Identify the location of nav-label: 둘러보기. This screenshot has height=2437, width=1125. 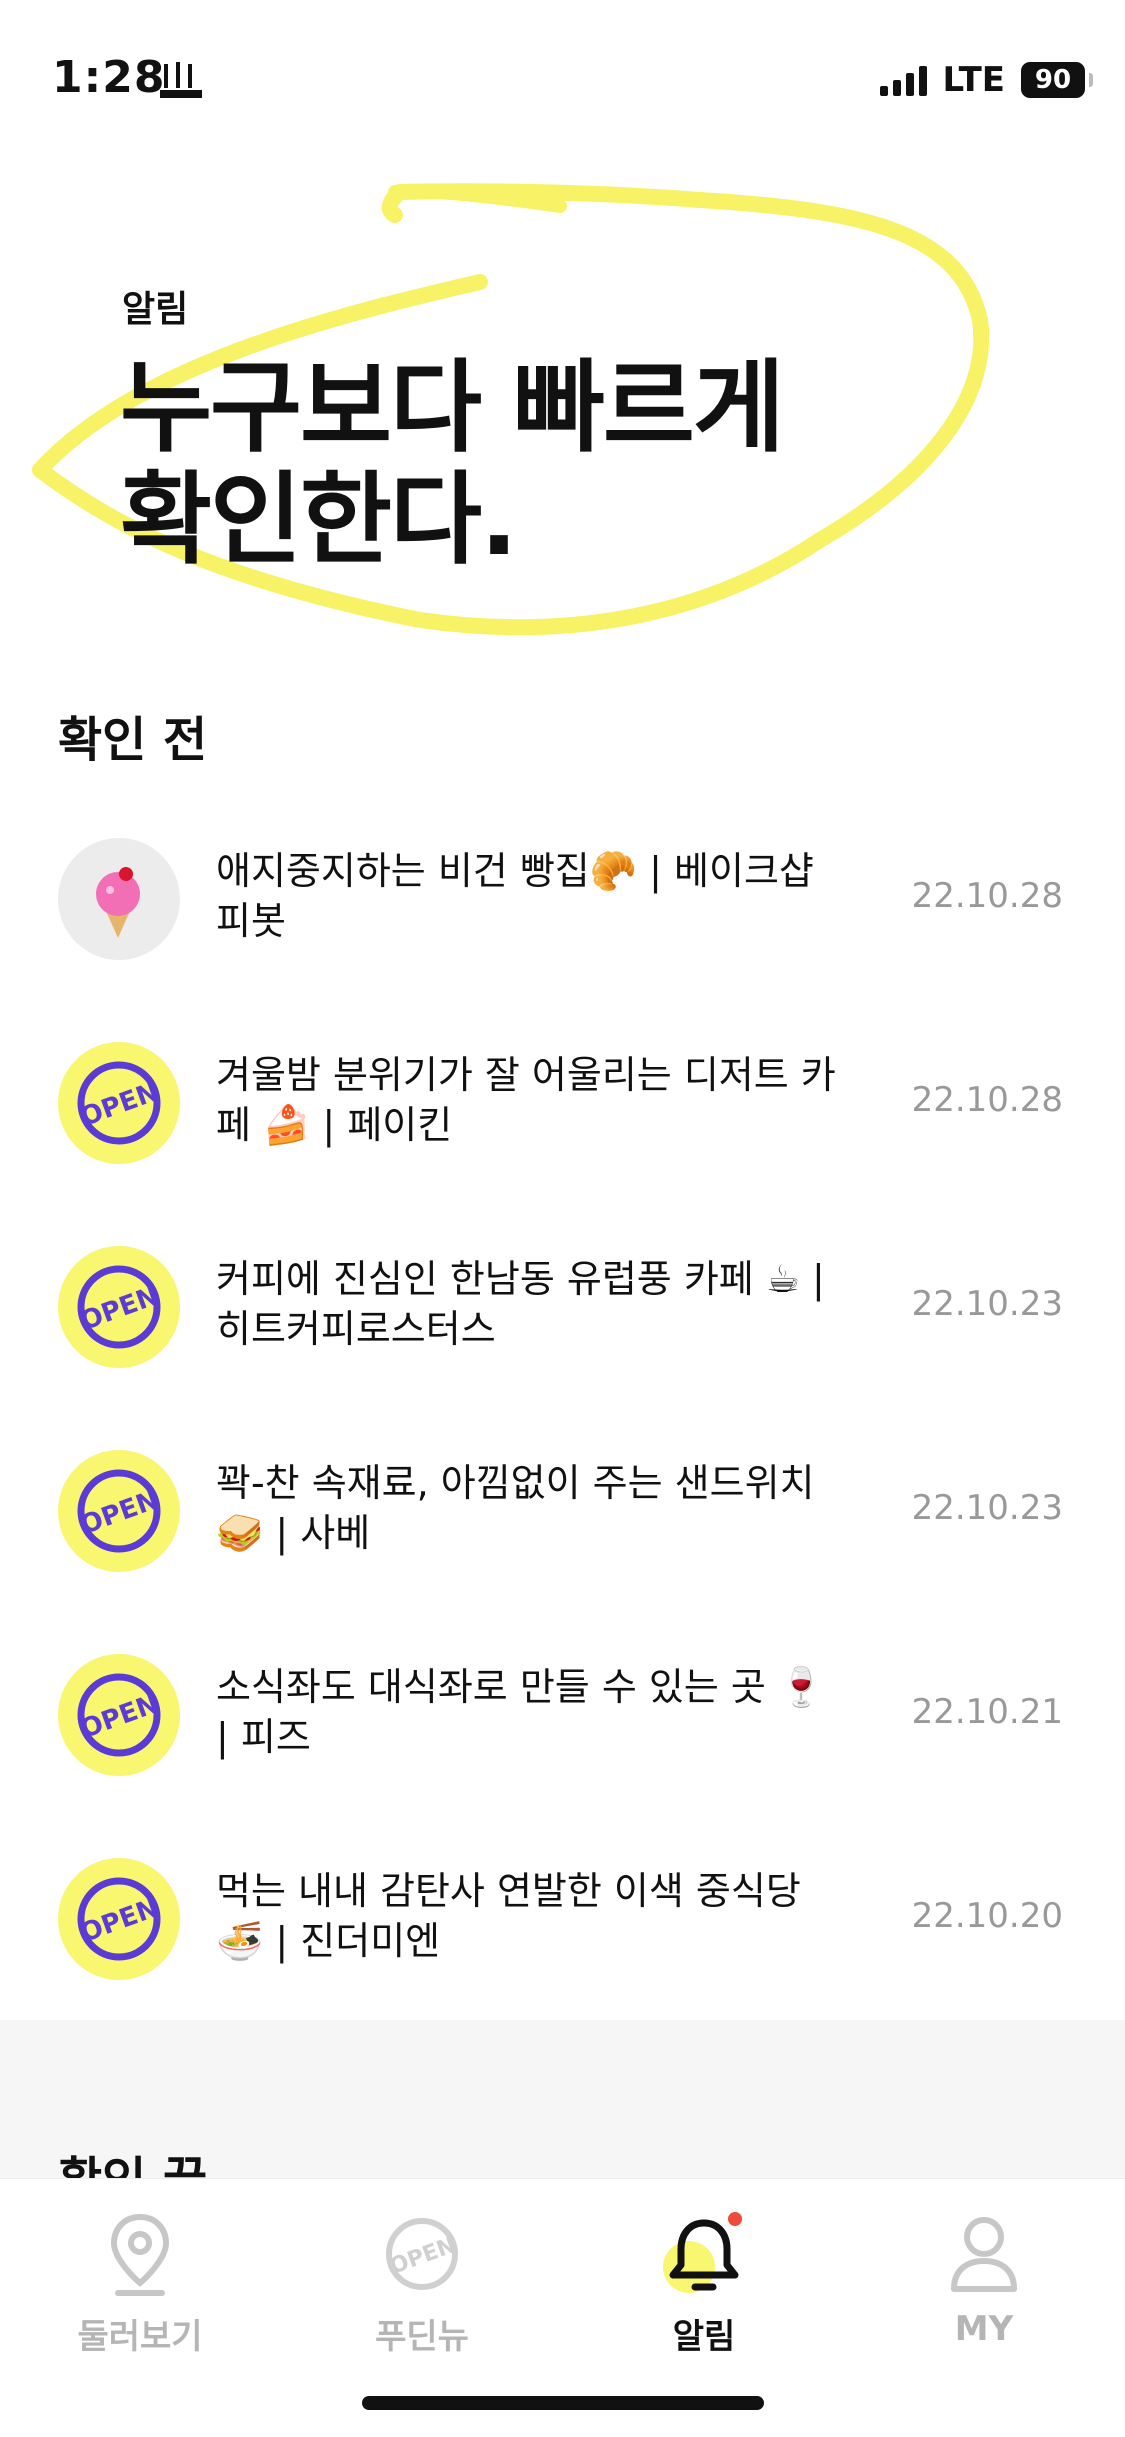
(140, 2337).